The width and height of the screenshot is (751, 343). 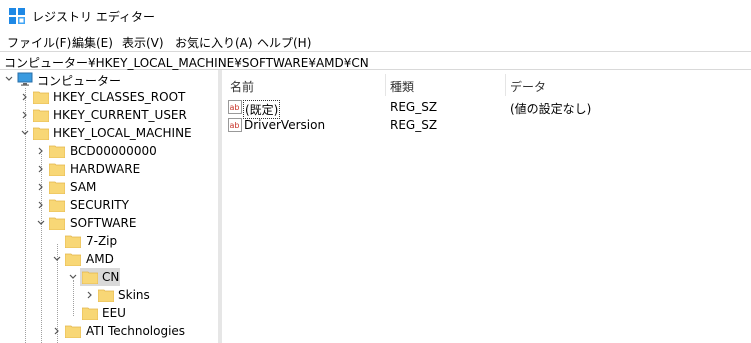 I want to click on tree-node-hkey-classes-root: HKEY_CLASSES_ROOT, so click(x=109, y=97).